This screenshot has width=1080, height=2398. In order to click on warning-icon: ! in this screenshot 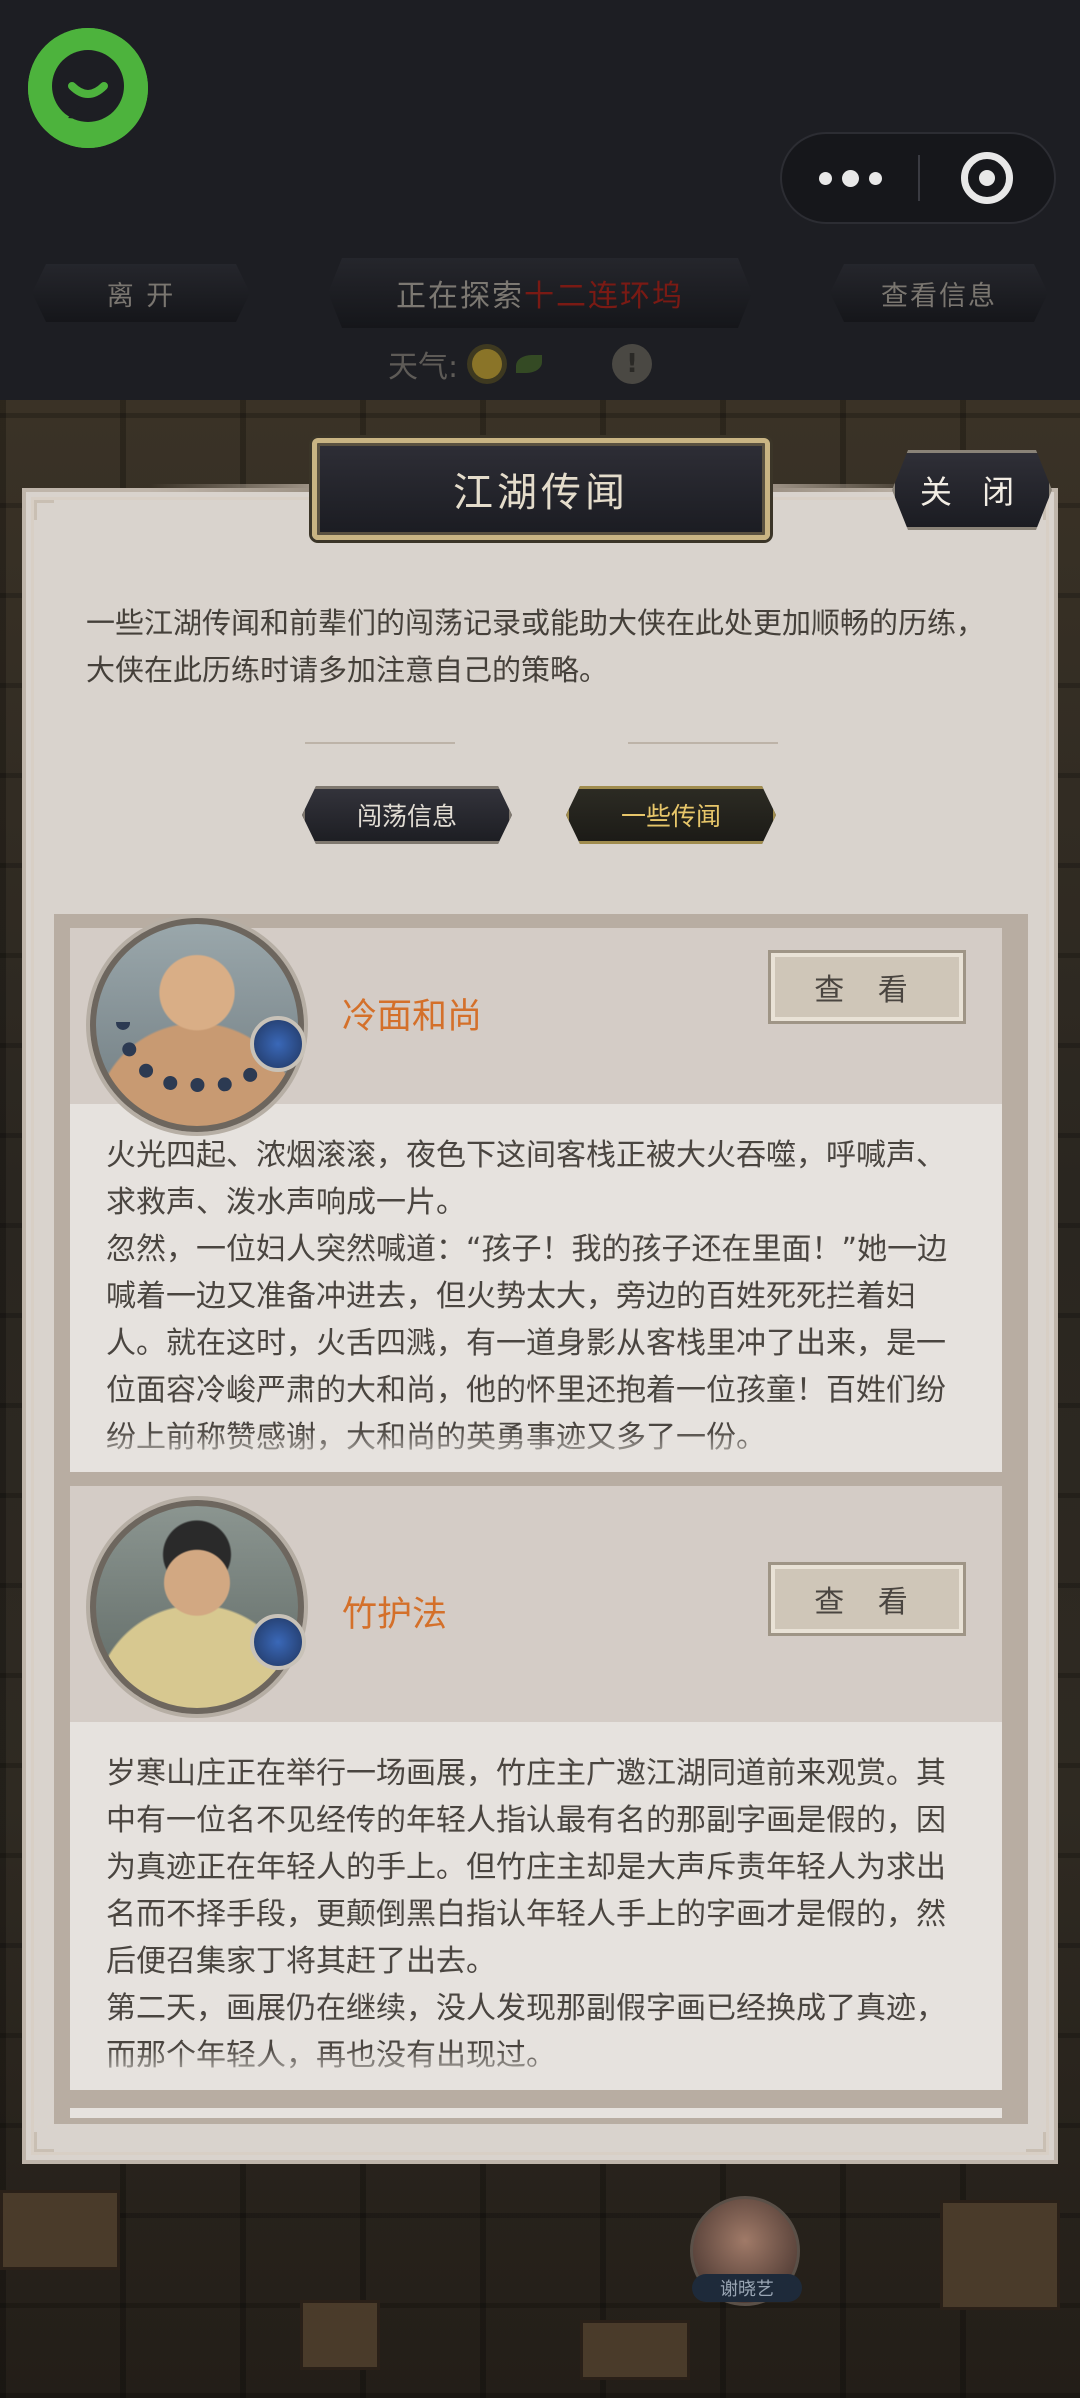, I will do `click(632, 364)`.